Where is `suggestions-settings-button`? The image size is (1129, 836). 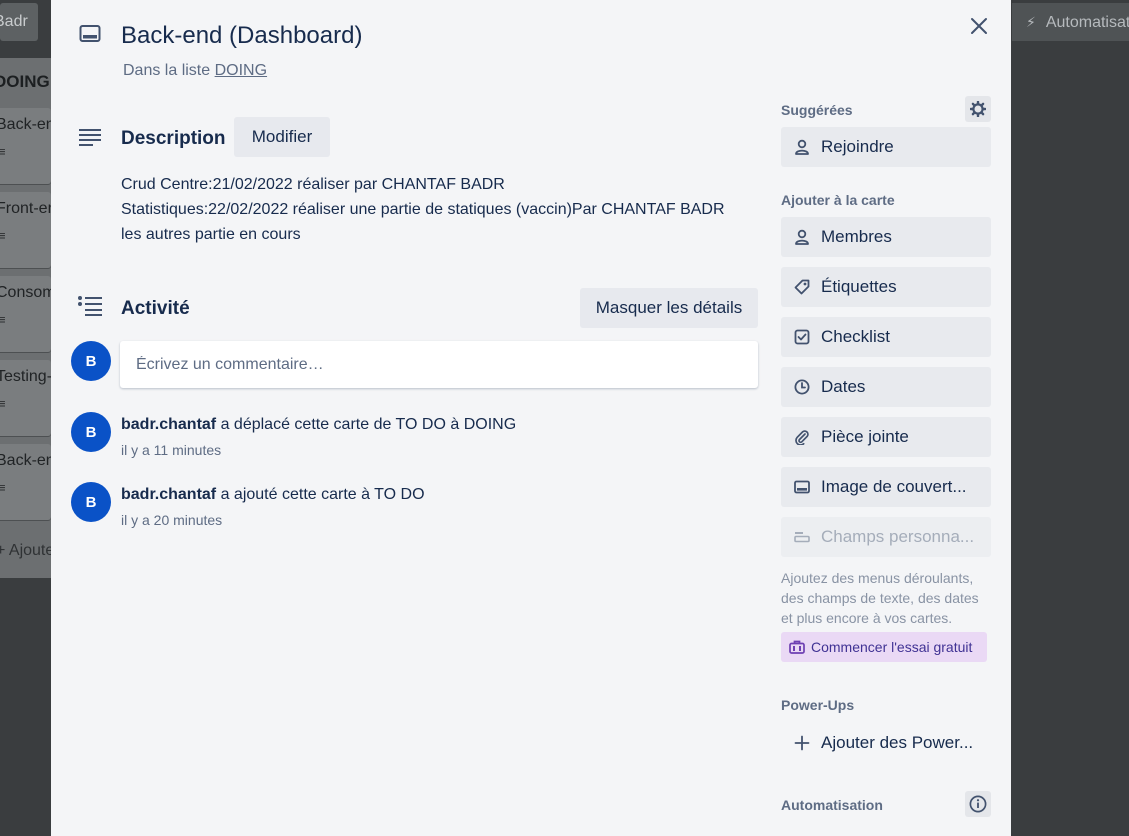
suggestions-settings-button is located at coordinates (978, 109).